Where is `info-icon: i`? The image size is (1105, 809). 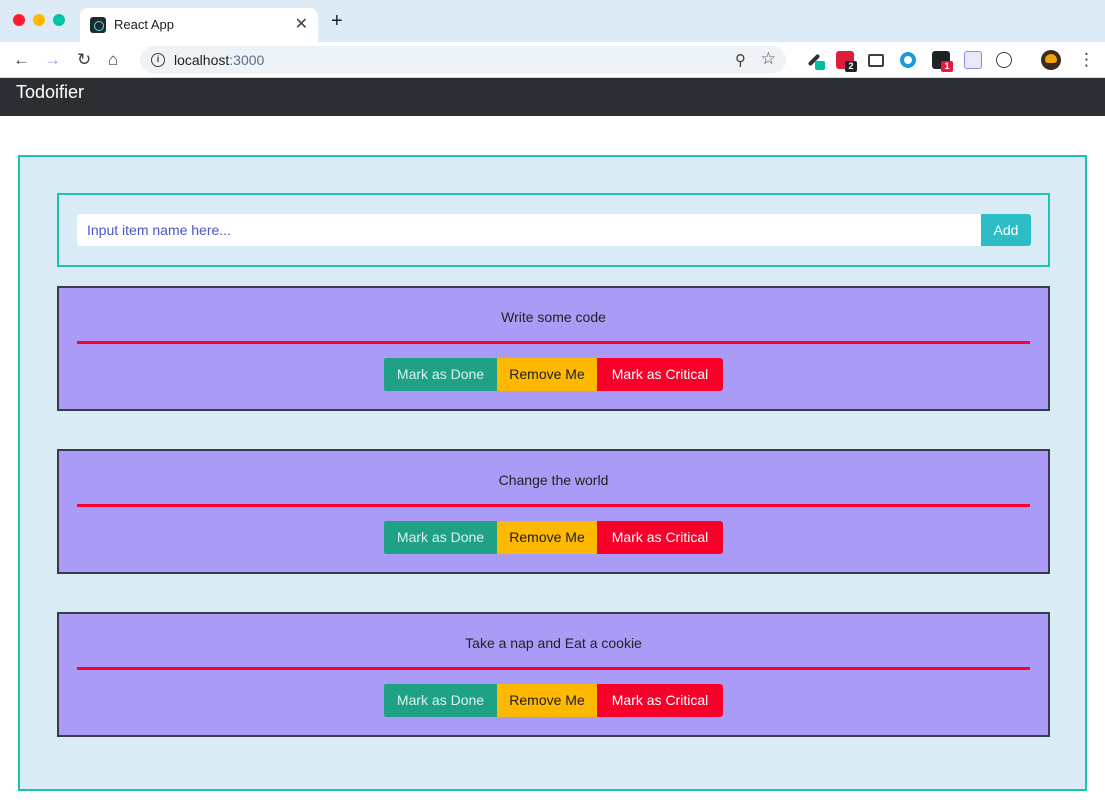
info-icon: i is located at coordinates (158, 60).